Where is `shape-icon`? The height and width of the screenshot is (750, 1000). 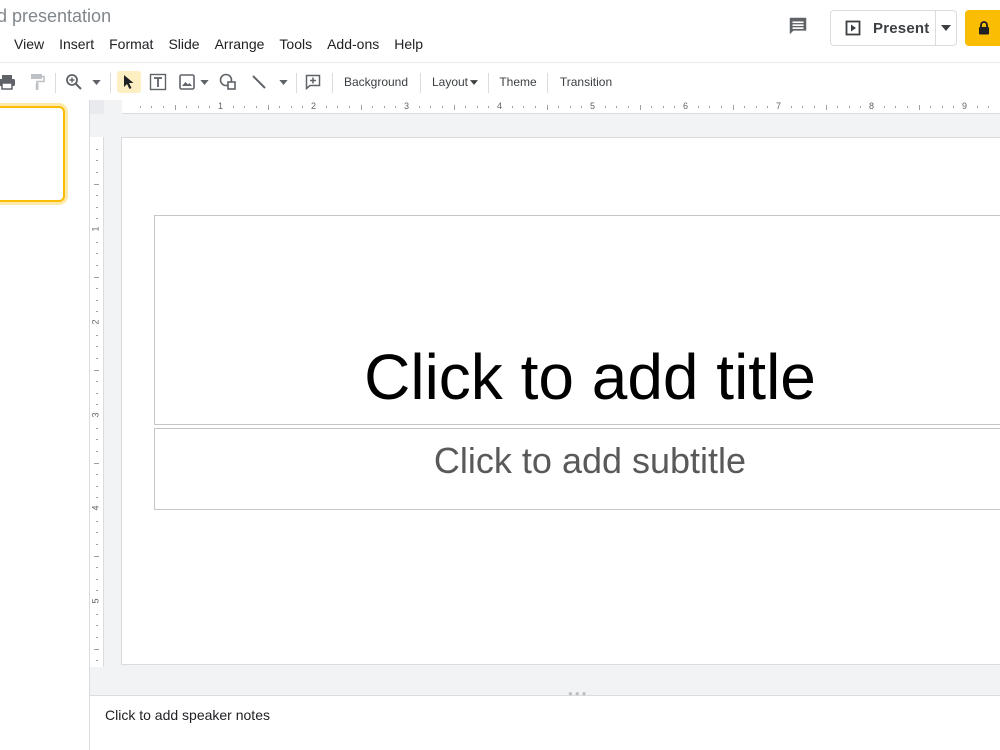
shape-icon is located at coordinates (227, 81).